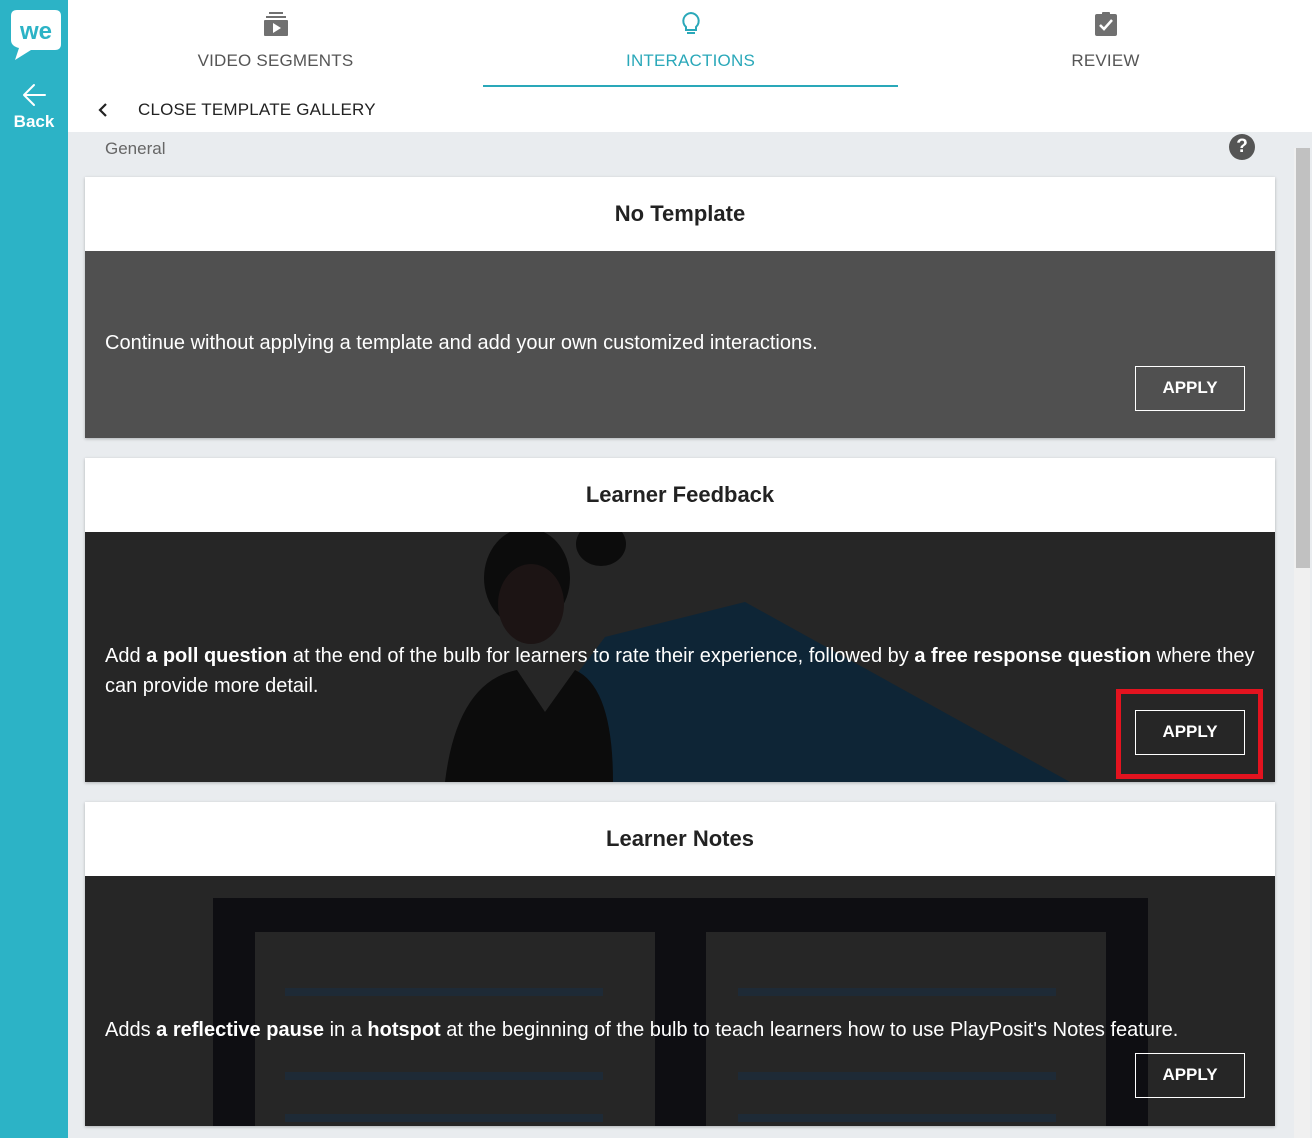  I want to click on tab-bar: VIDEO SEGMENTS INTERACTIONS REVIEW, so click(690, 44).